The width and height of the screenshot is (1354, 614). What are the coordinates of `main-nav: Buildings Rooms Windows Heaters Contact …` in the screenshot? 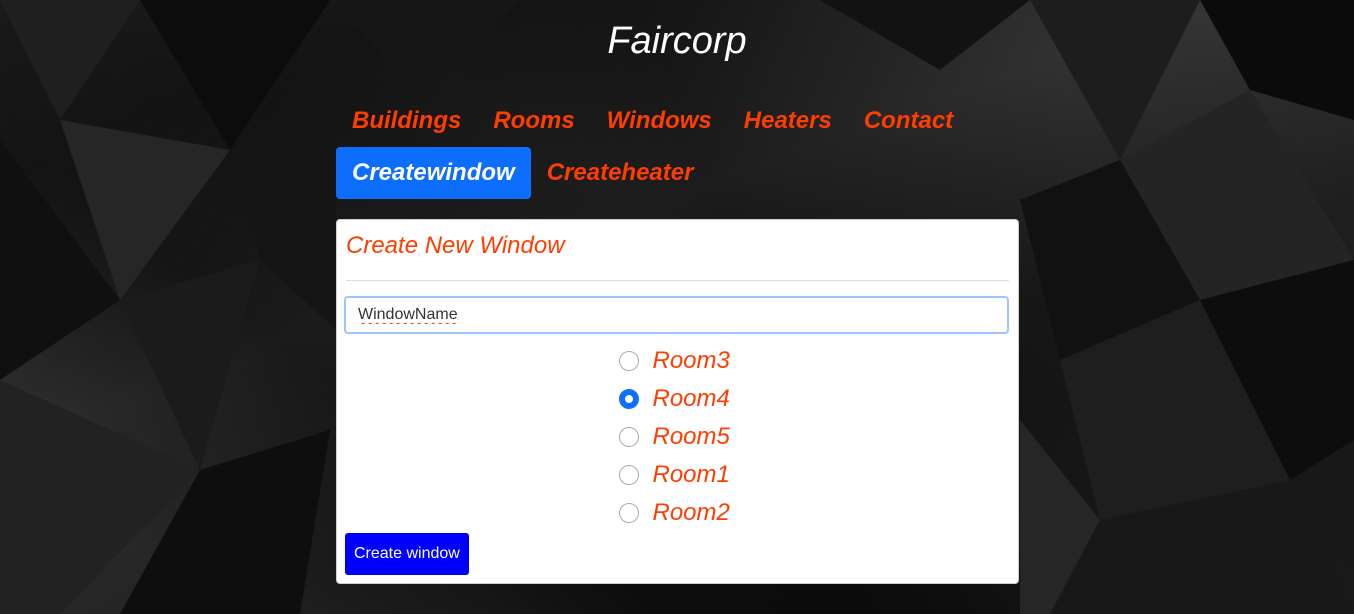 It's located at (681, 147).